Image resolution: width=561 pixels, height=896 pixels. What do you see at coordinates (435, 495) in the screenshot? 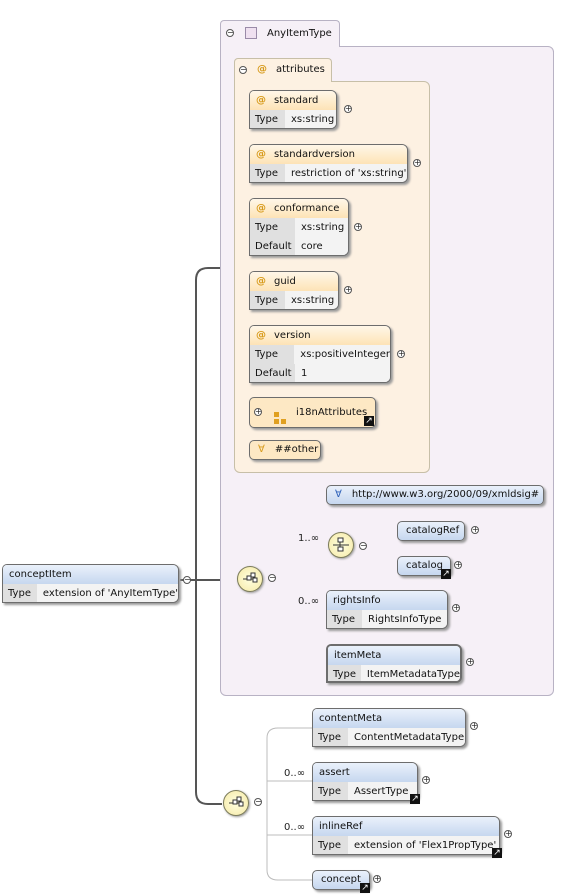
I see `any-element-xmldsig: ∀ http://www.w3.org/2000/09/xmldsig#` at bounding box center [435, 495].